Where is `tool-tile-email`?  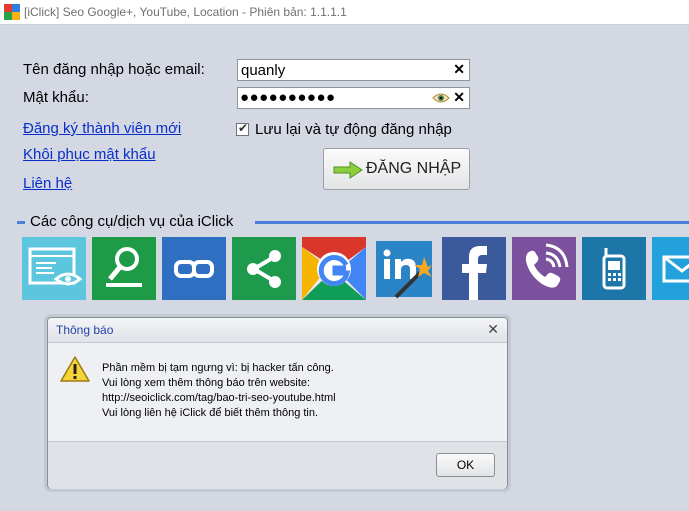
tool-tile-email is located at coordinates (670, 268).